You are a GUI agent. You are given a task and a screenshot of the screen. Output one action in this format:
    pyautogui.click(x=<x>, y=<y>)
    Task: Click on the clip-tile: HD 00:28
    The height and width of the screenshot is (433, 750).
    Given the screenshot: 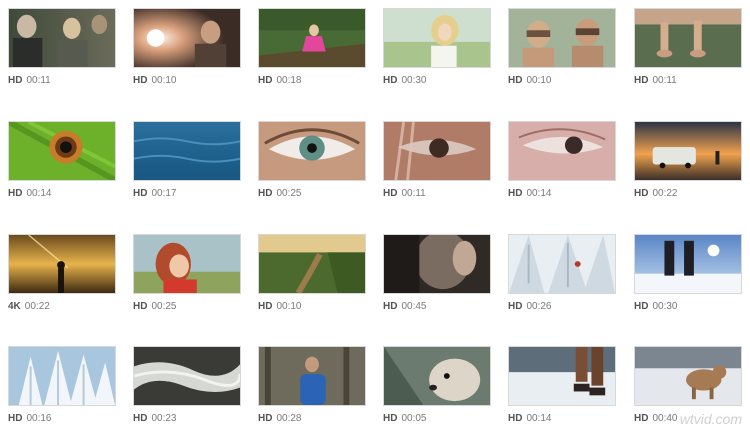 What is the action you would take?
    pyautogui.click(x=312, y=386)
    